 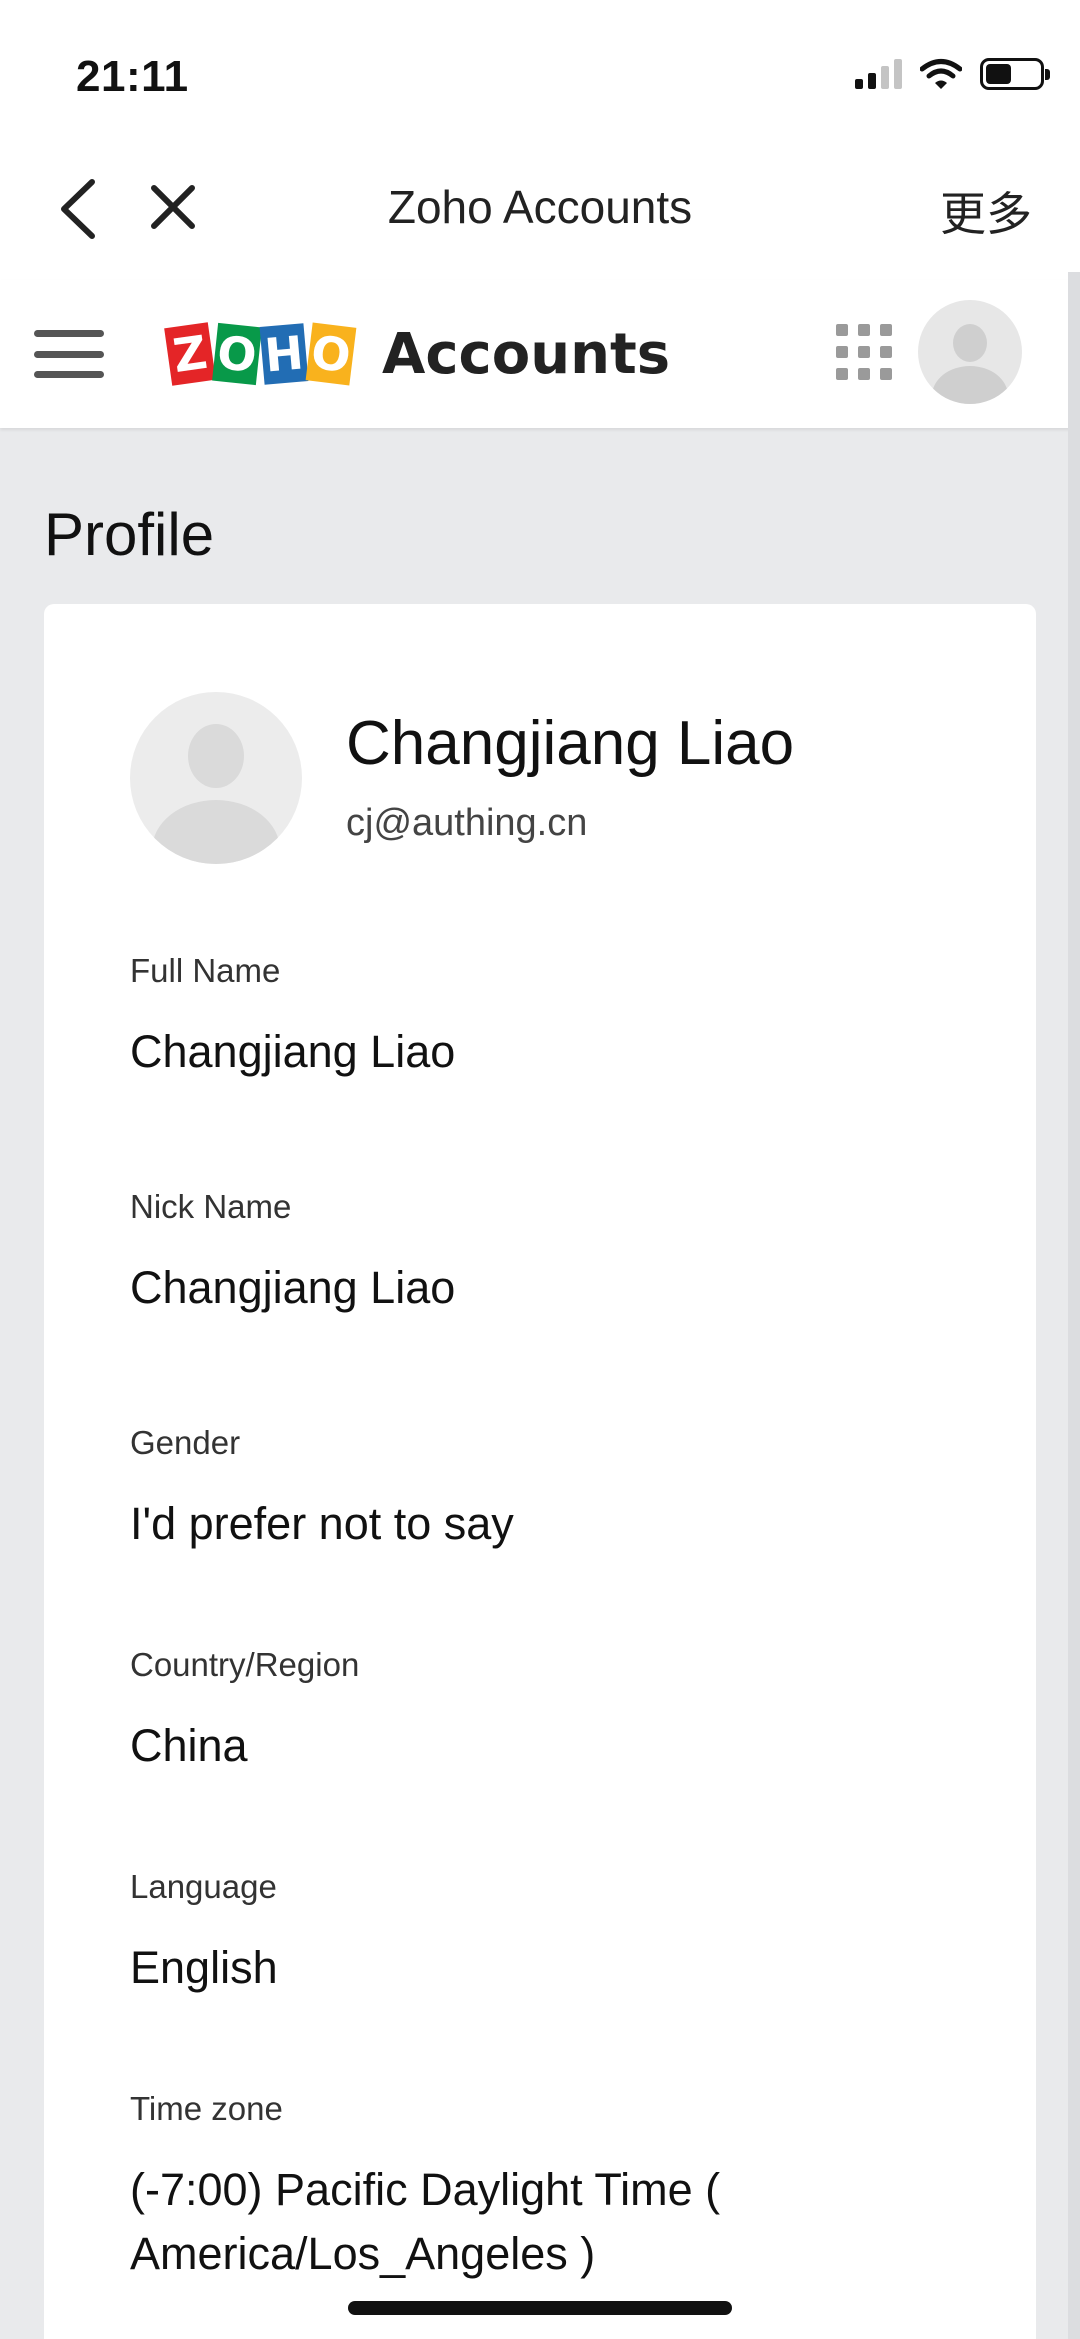 What do you see at coordinates (864, 352) in the screenshot?
I see `app-launcher-grid-icon` at bounding box center [864, 352].